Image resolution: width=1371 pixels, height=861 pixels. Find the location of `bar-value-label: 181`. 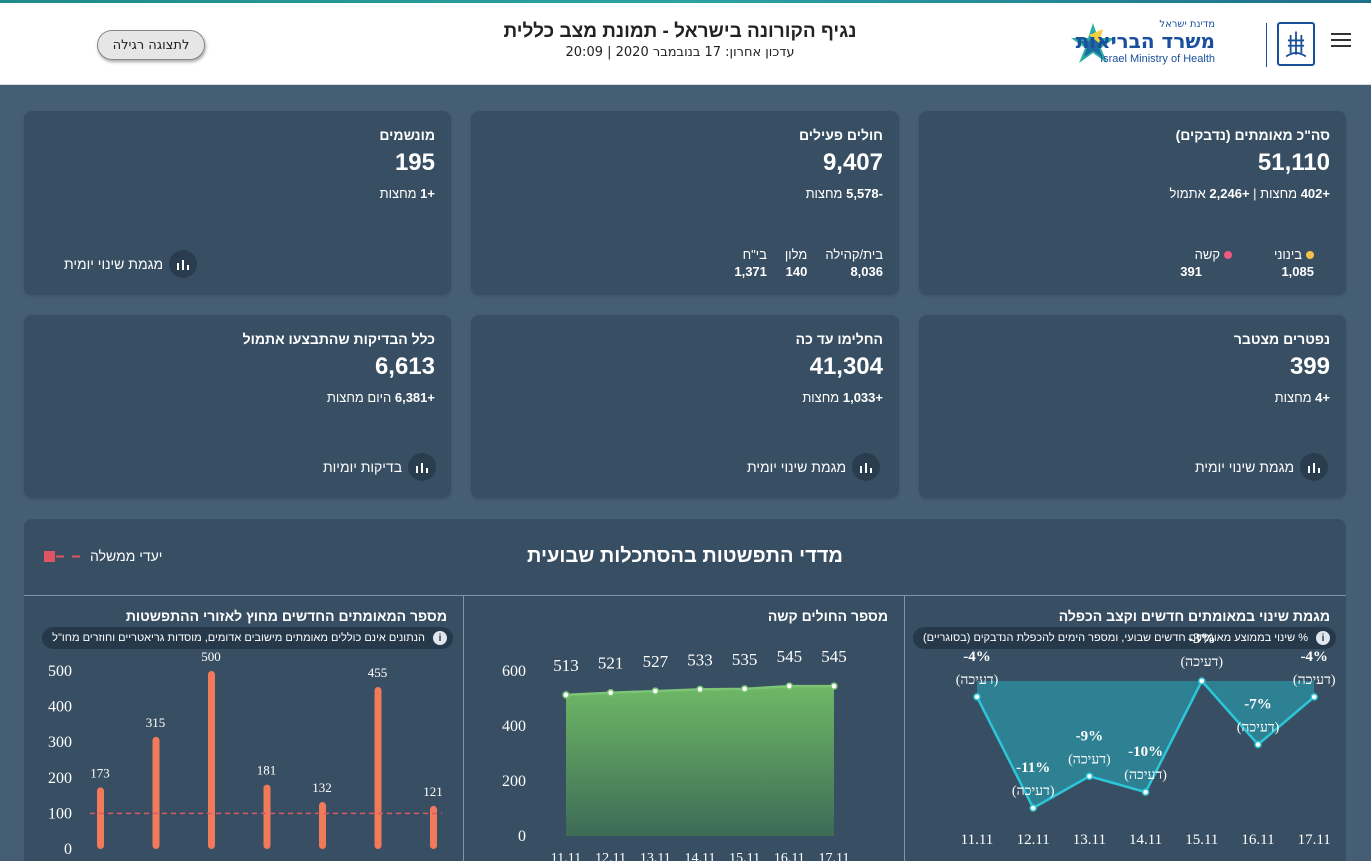

bar-value-label: 181 is located at coordinates (267, 770).